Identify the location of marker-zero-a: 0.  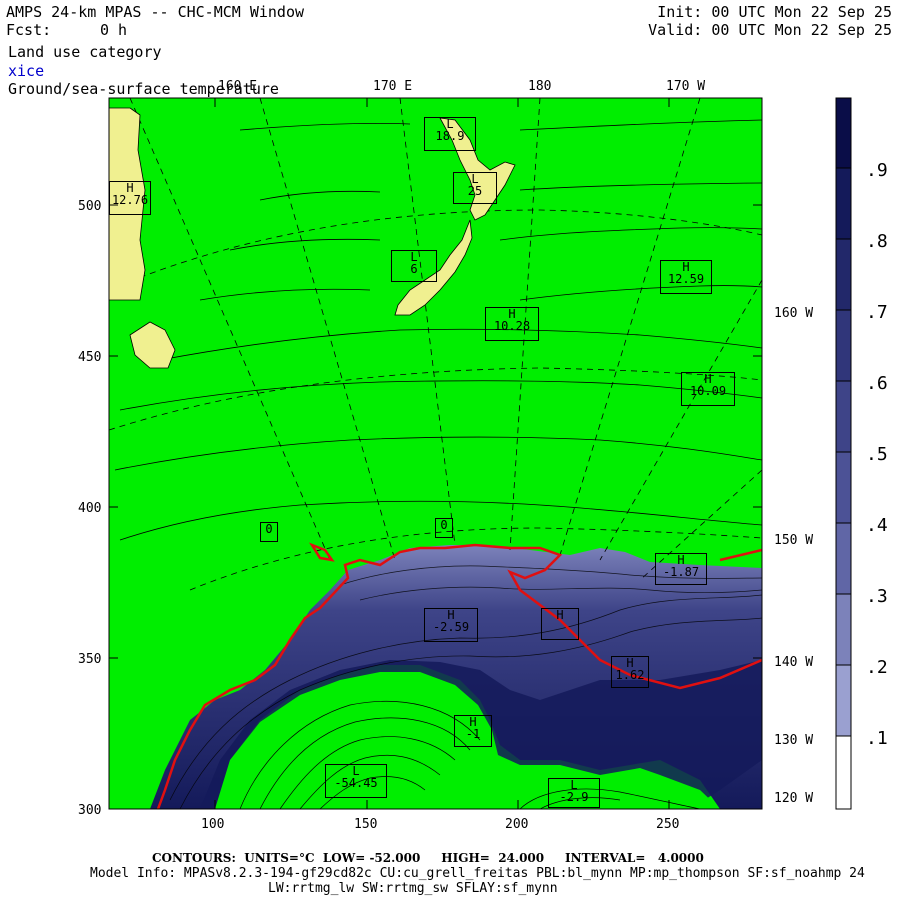
(269, 532).